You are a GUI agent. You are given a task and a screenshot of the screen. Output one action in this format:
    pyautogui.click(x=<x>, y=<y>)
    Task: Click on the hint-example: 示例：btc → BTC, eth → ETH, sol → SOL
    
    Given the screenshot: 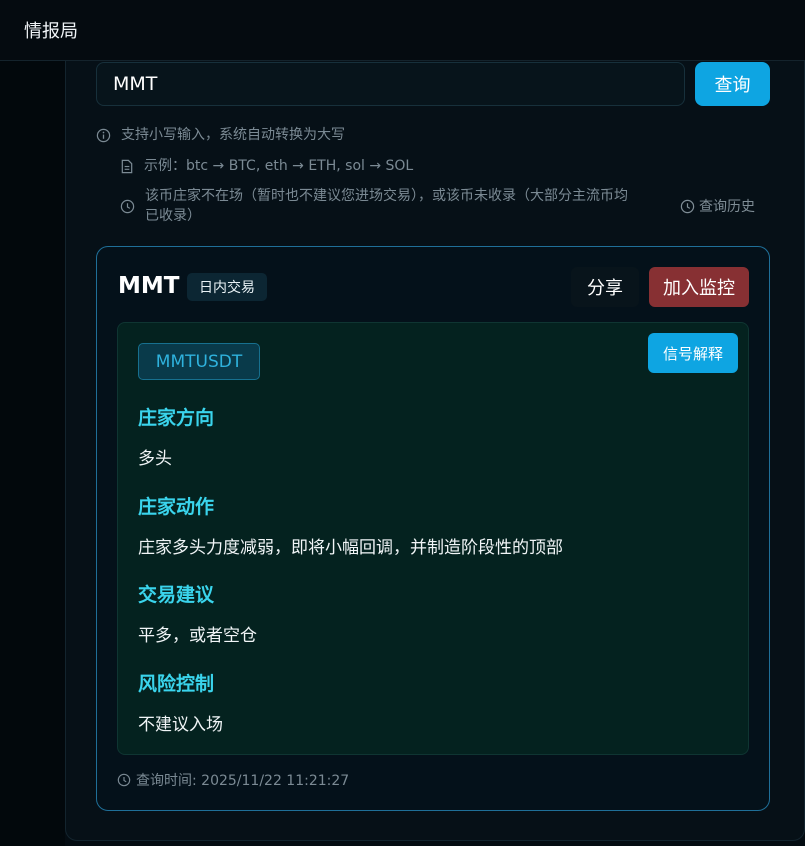 What is the action you would take?
    pyautogui.click(x=266, y=166)
    